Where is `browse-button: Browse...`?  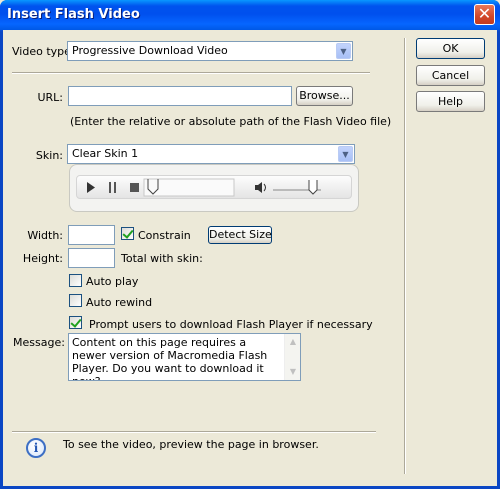 browse-button: Browse... is located at coordinates (324, 96).